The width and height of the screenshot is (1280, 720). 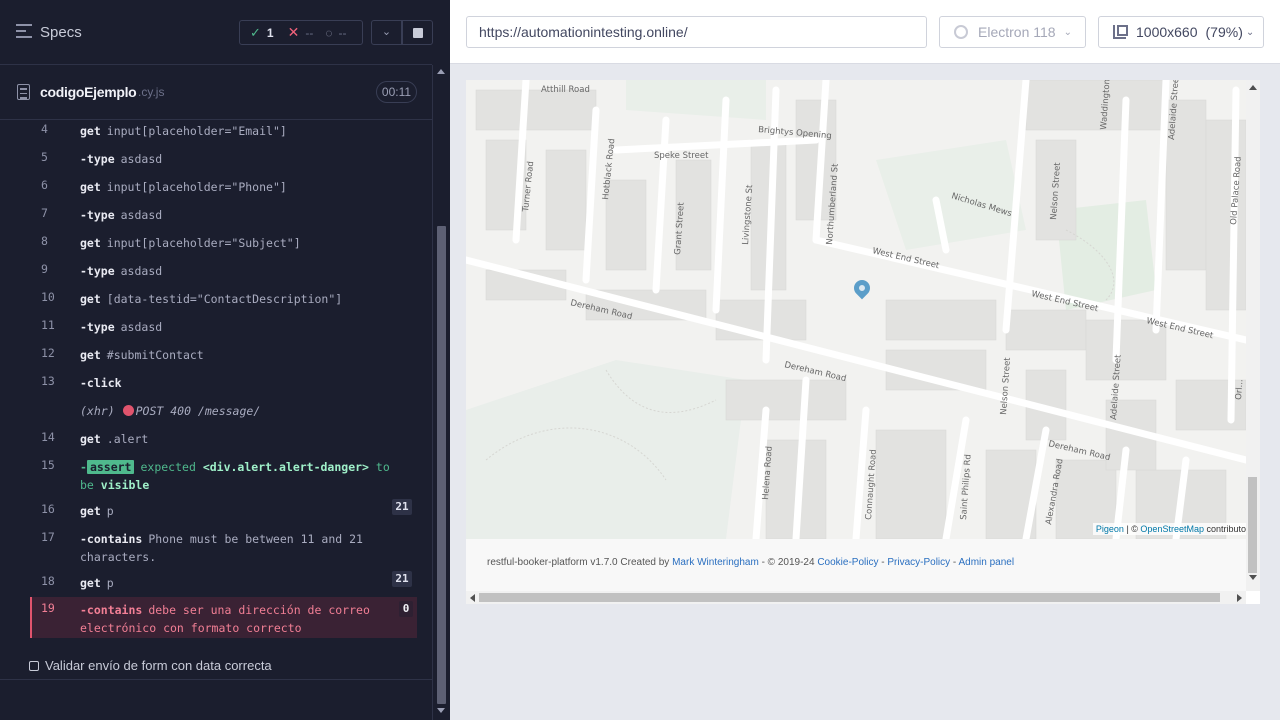 What do you see at coordinates (155, 355) in the screenshot?
I see `command-message: #submitContact` at bounding box center [155, 355].